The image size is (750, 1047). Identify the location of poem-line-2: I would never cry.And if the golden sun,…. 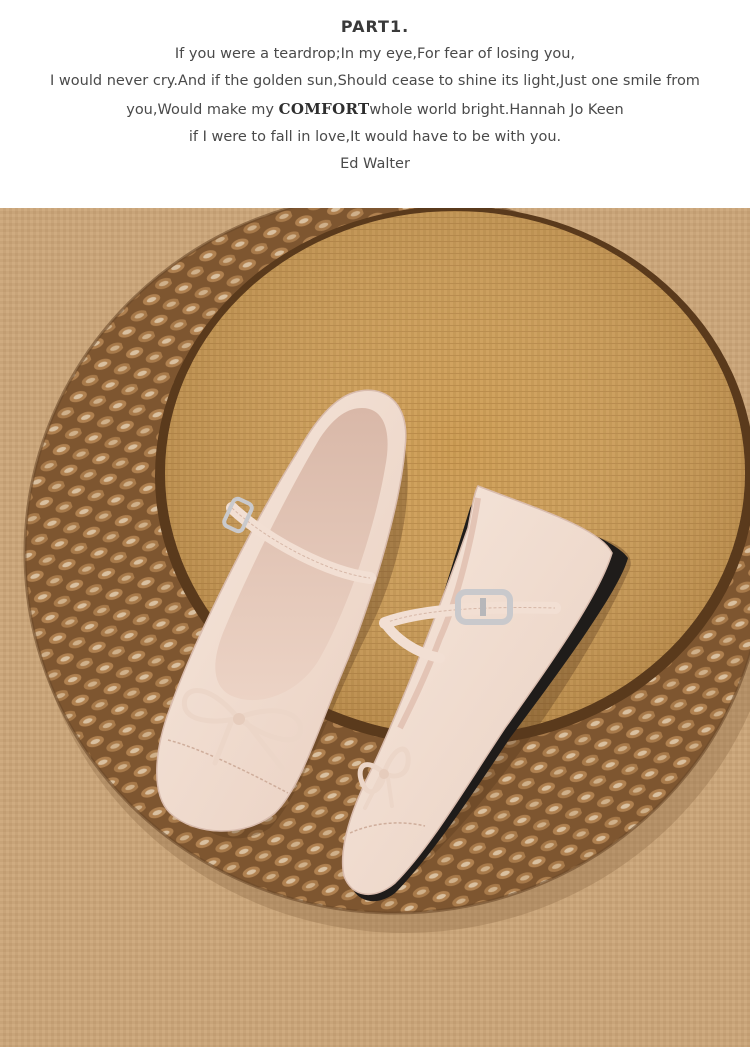
(375, 81).